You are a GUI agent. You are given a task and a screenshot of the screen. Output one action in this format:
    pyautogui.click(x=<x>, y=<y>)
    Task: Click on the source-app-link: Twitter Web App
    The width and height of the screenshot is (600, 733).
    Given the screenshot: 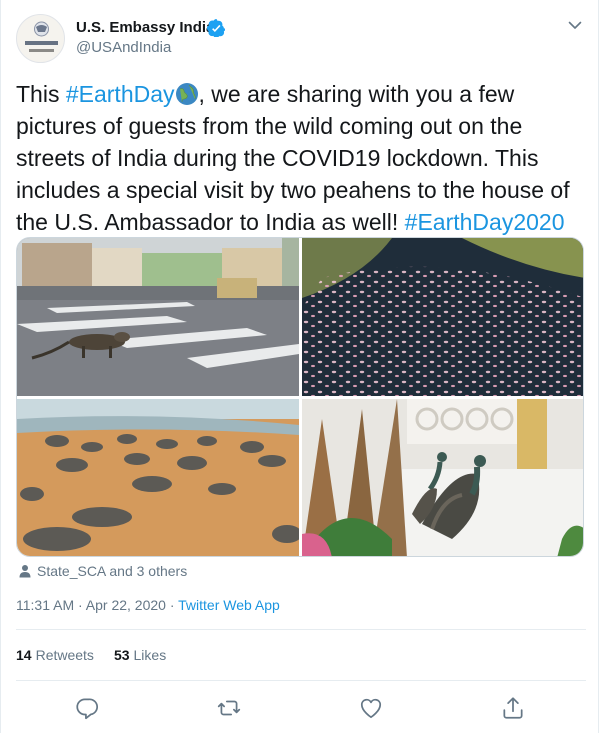 What is the action you would take?
    pyautogui.click(x=229, y=605)
    